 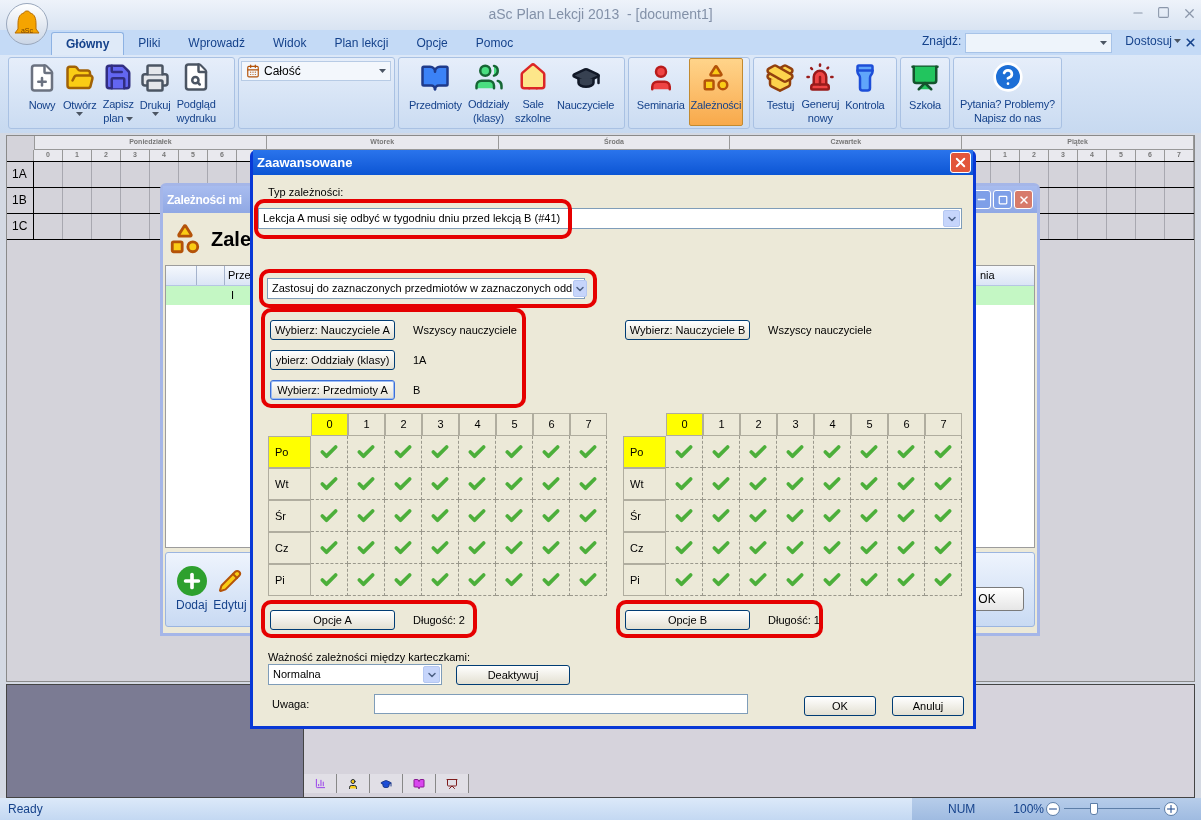 What do you see at coordinates (1007, 275) in the screenshot?
I see `column-header: nia` at bounding box center [1007, 275].